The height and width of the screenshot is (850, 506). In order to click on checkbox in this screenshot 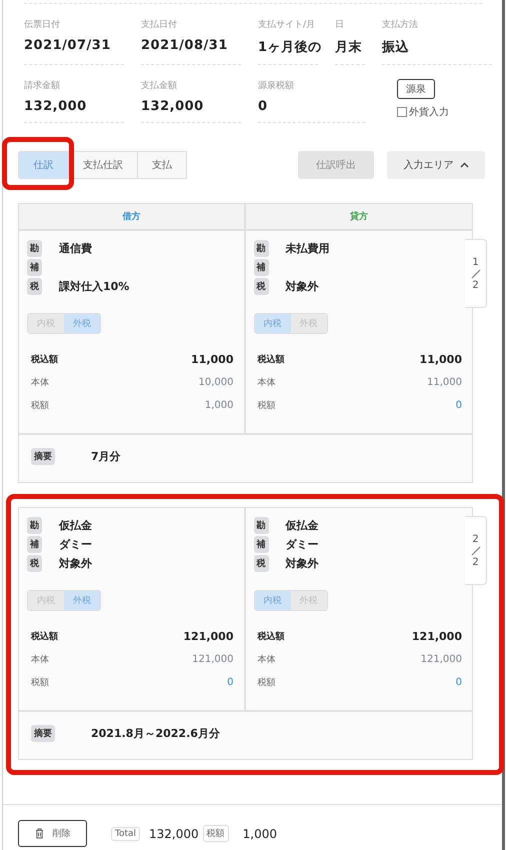, I will do `click(402, 112)`.